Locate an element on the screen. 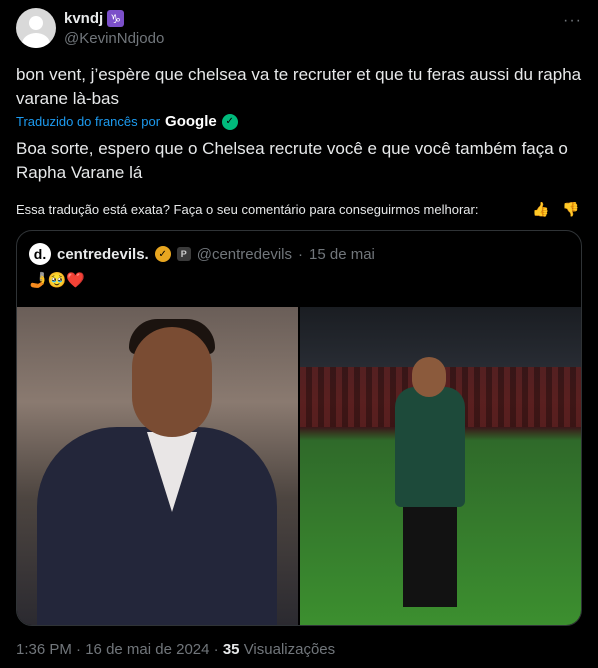  translation-attribution: Traduzido do francês por Google ✓ is located at coordinates (127, 121).